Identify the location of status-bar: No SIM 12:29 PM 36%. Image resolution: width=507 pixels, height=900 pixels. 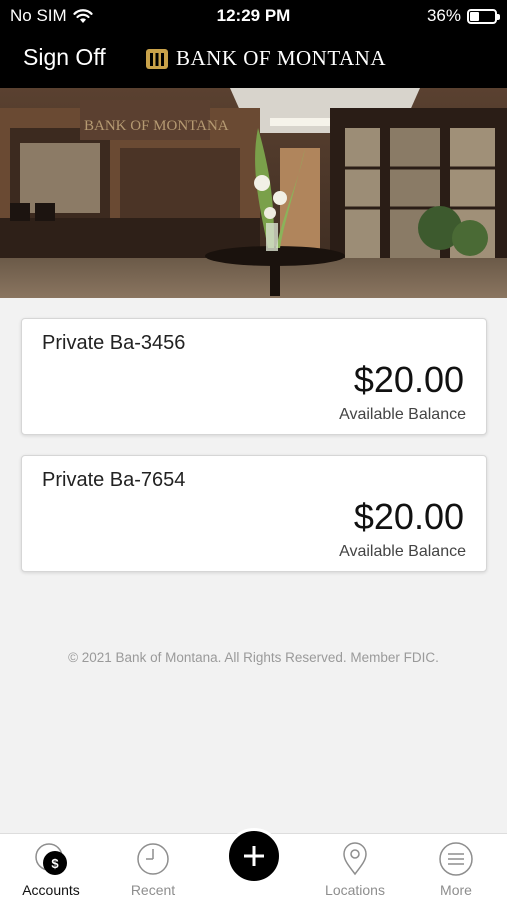
(253, 15).